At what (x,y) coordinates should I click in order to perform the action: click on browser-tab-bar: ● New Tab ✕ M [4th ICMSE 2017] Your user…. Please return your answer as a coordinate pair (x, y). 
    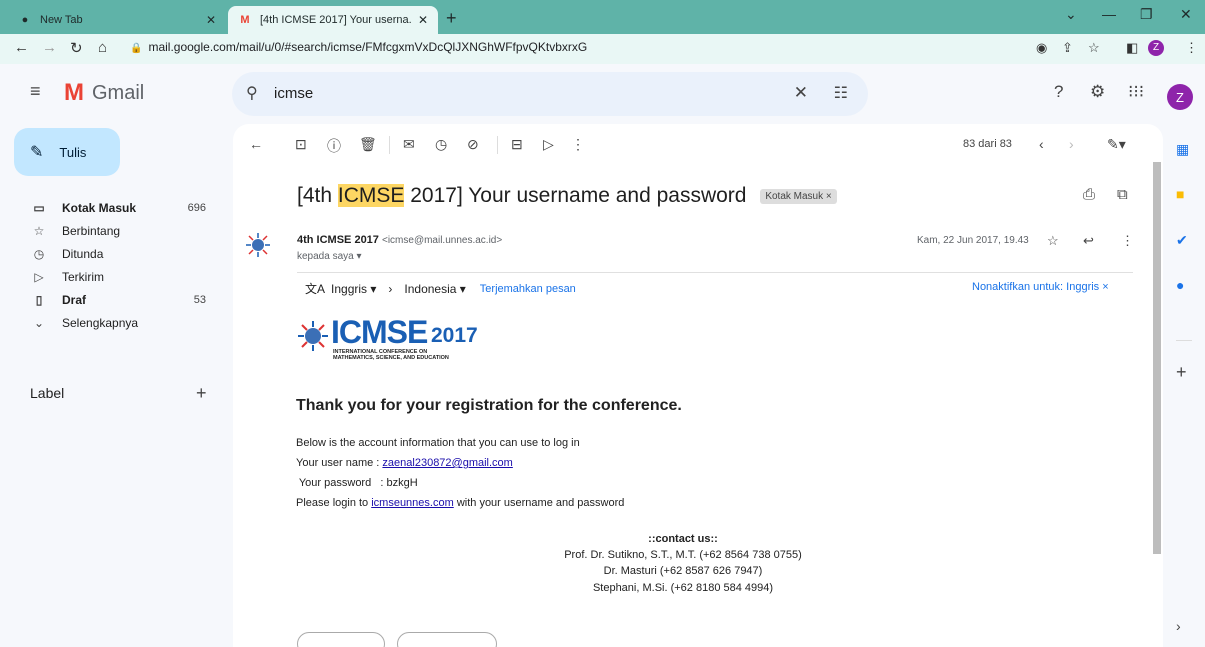
    Looking at the image, I should click on (602, 17).